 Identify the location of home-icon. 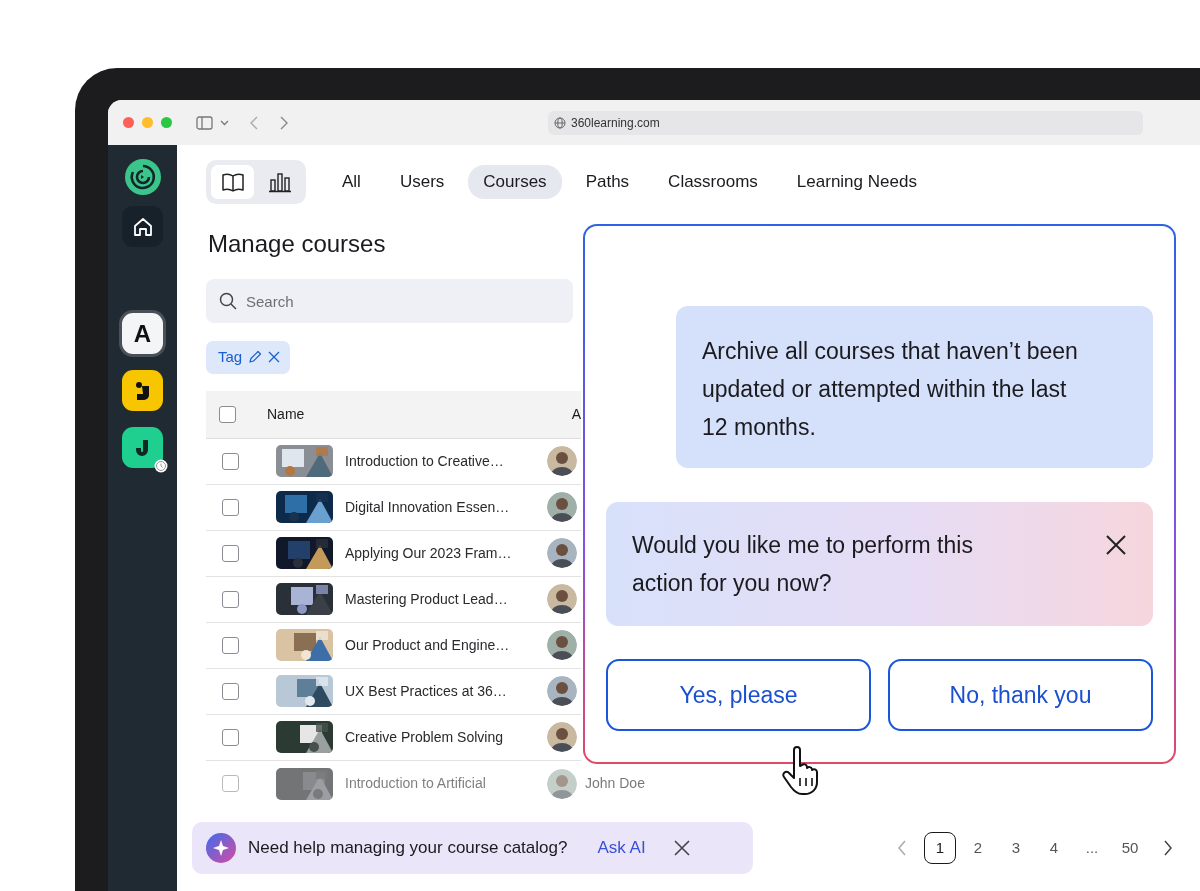
(142, 226).